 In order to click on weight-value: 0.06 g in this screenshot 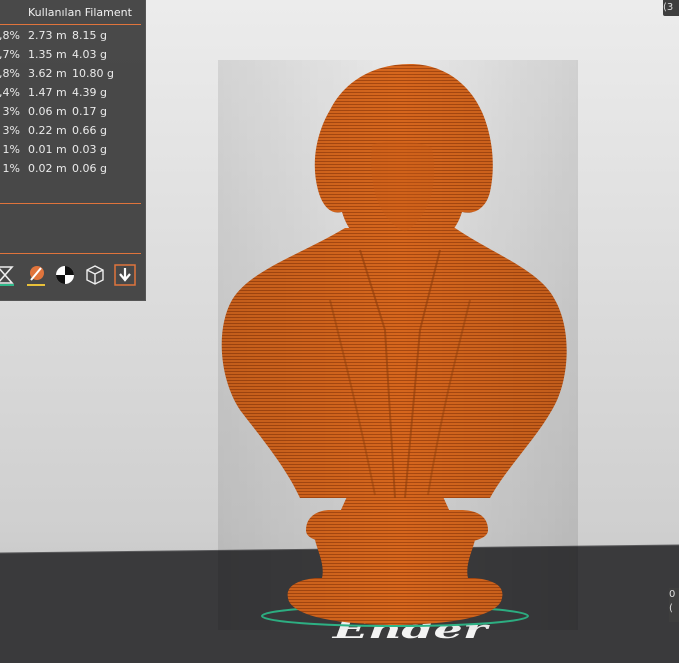, I will do `click(89, 168)`.